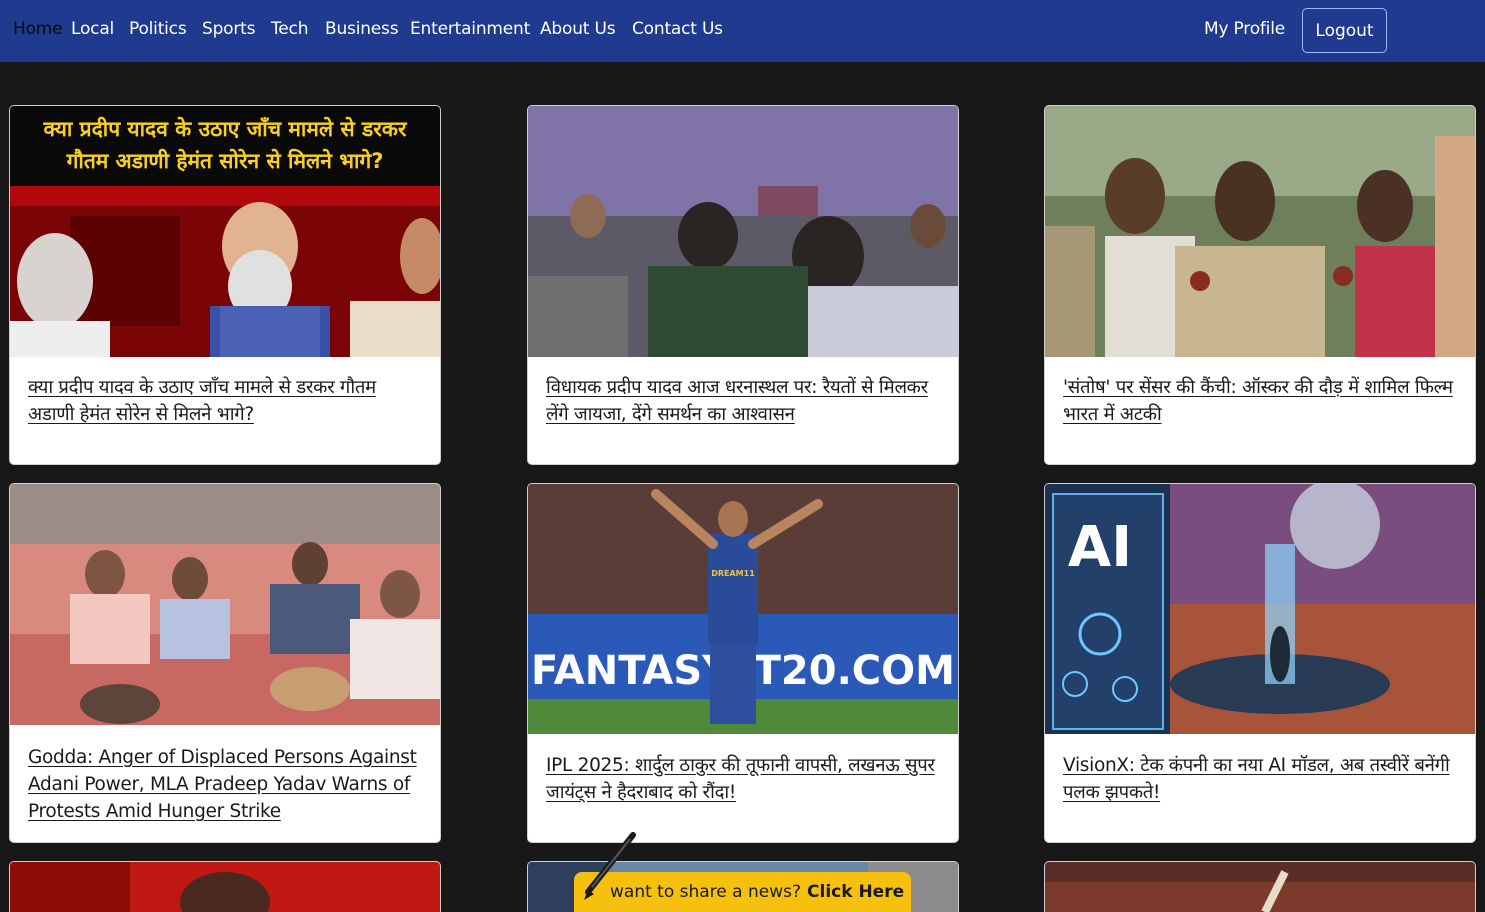 This screenshot has height=912, width=1485. What do you see at coordinates (578, 29) in the screenshot?
I see `nav-about-us: About Us` at bounding box center [578, 29].